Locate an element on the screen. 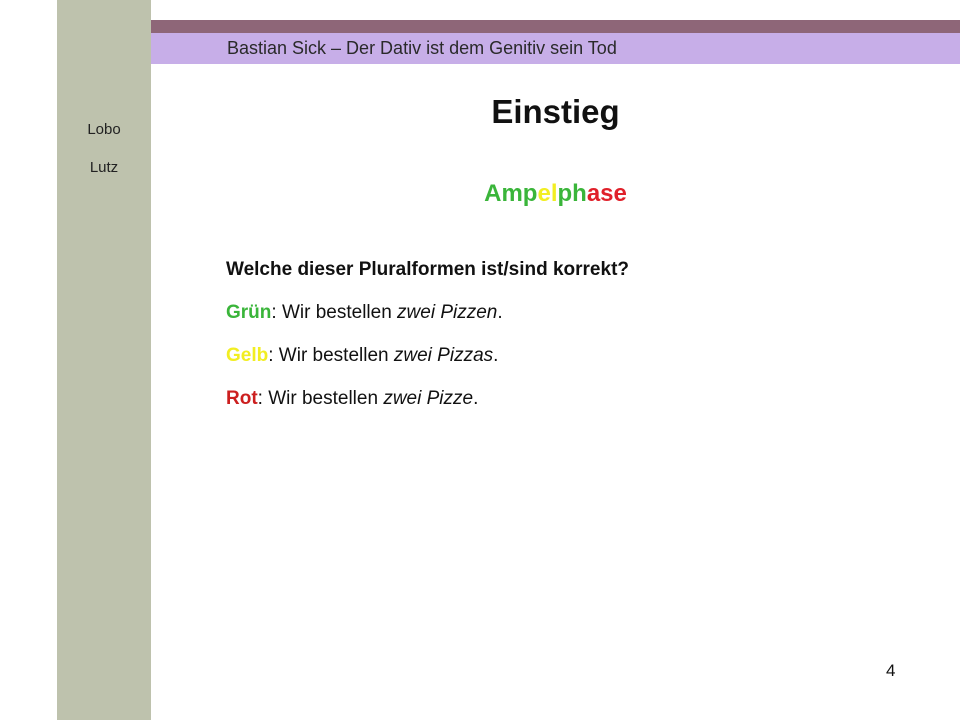 The image size is (960, 720). option-line-rot: Rot: Wir bestellen zwei Pizze. is located at coordinates (427, 408).